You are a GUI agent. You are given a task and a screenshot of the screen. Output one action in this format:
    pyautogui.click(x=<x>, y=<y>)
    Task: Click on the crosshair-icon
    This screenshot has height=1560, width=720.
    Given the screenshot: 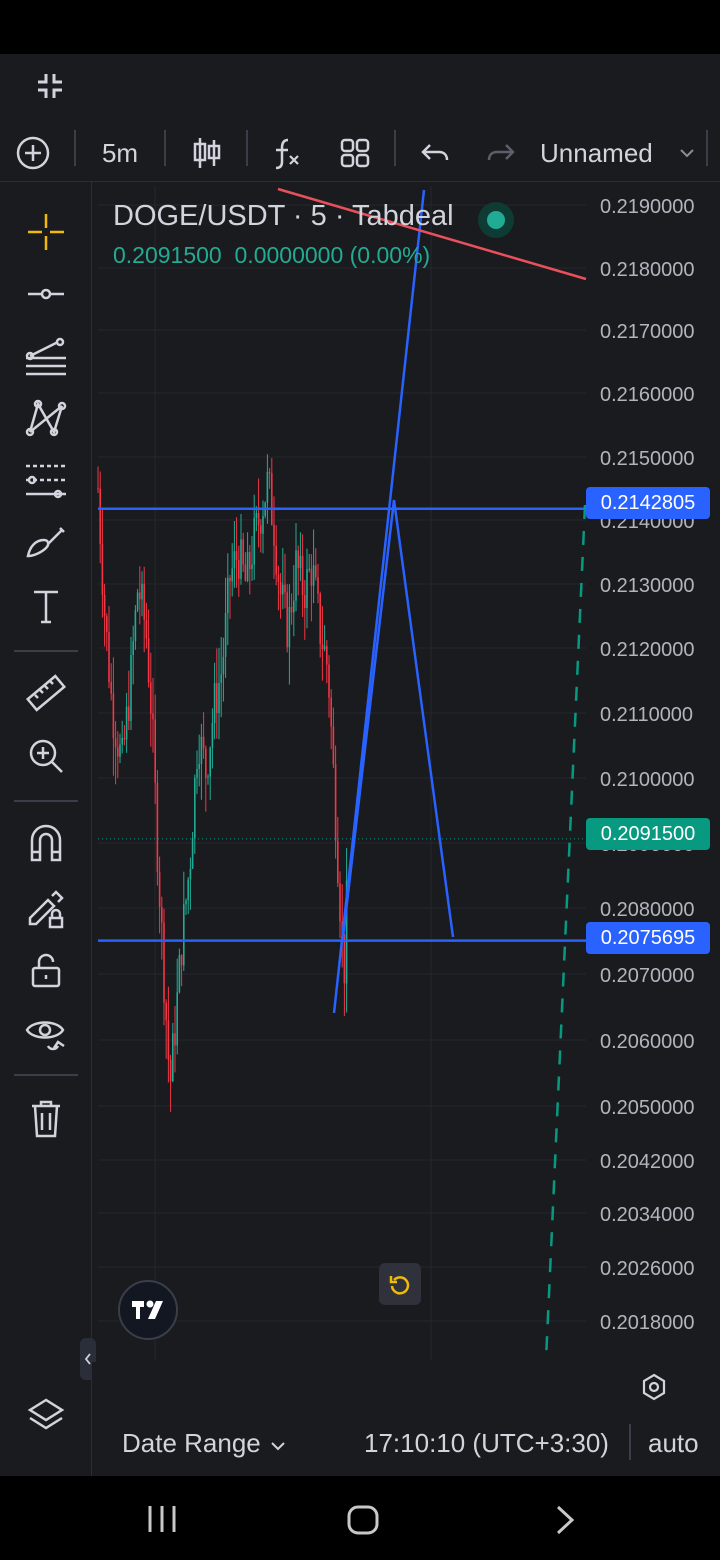 What is the action you would take?
    pyautogui.click(x=46, y=232)
    